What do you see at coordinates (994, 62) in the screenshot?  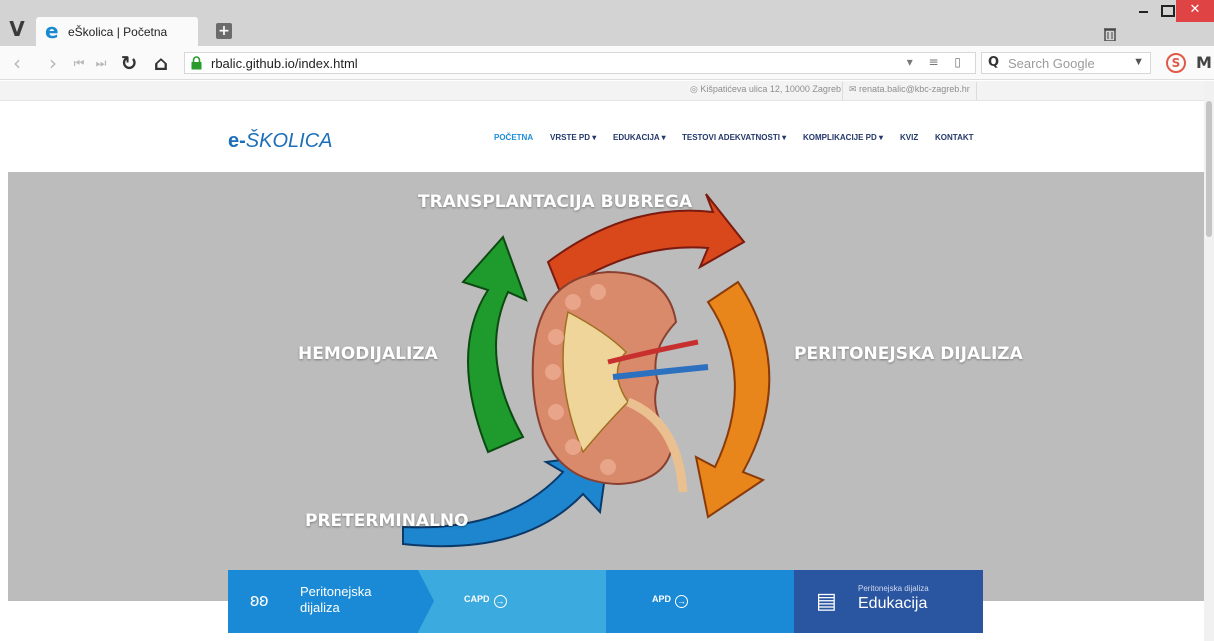 I see `search-icon: Q` at bounding box center [994, 62].